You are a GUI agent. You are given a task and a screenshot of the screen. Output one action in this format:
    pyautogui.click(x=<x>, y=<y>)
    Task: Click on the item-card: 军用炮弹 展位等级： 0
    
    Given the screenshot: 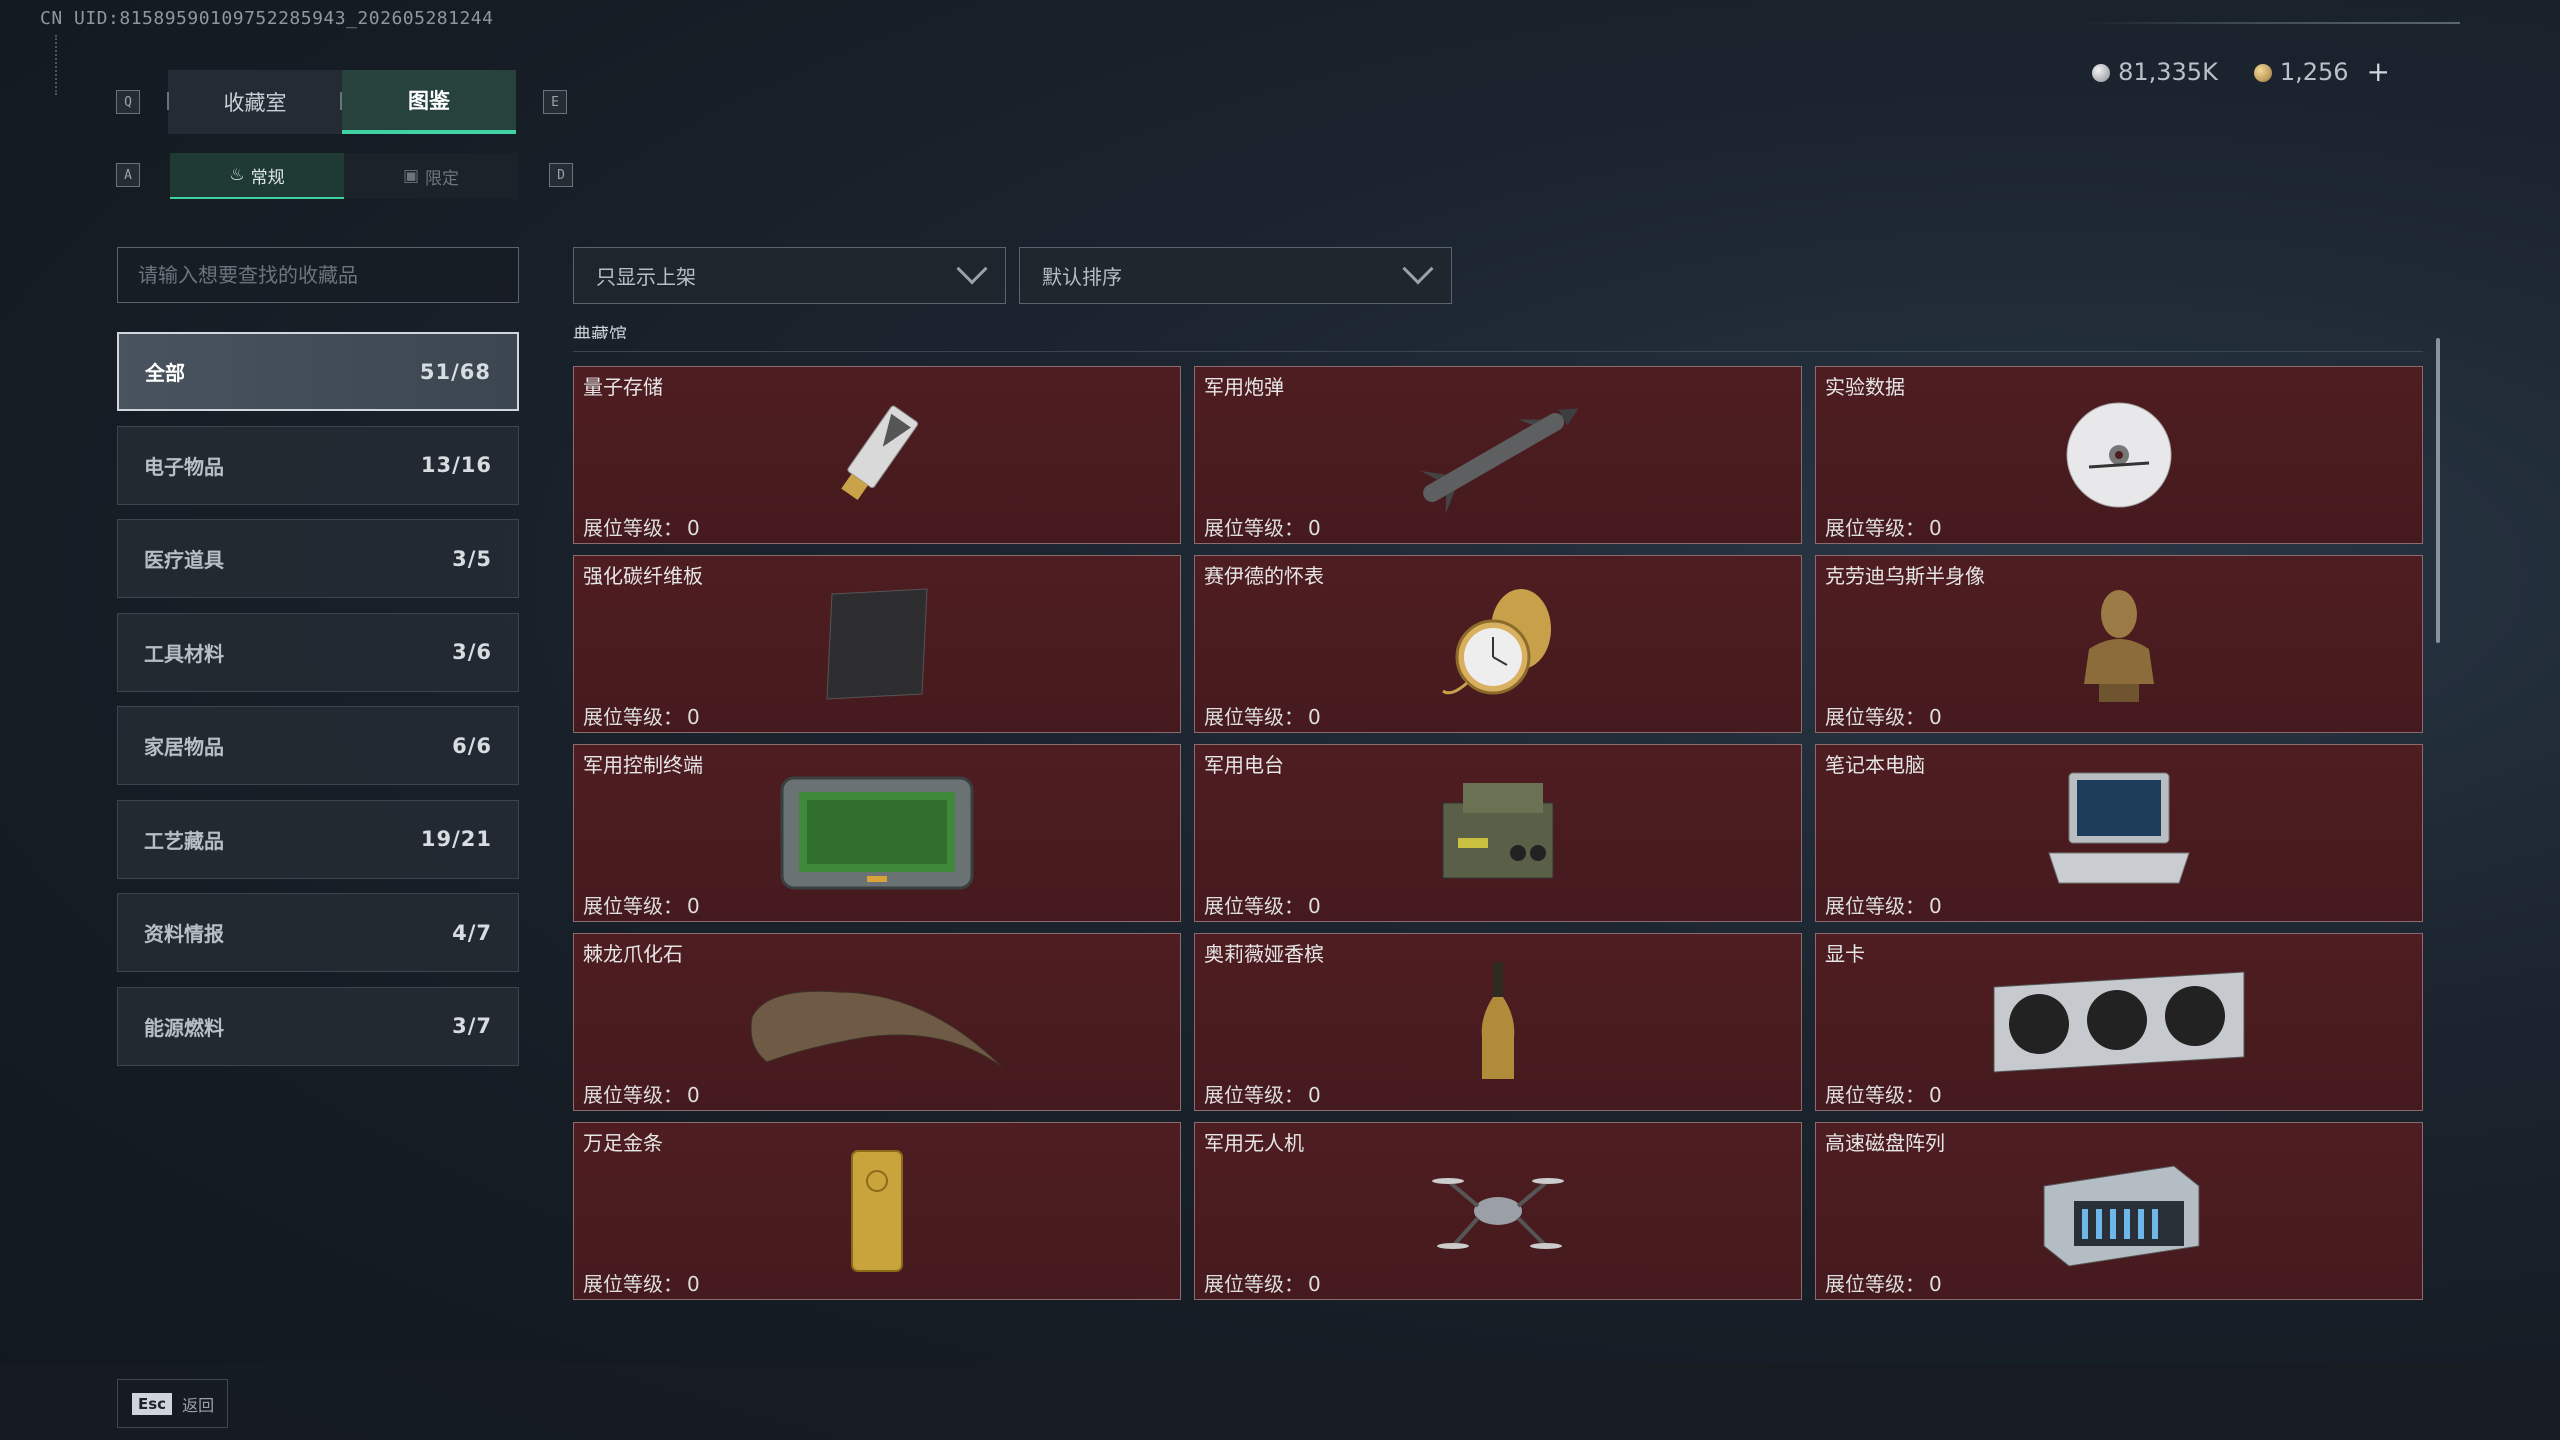 What is the action you would take?
    pyautogui.click(x=1498, y=455)
    